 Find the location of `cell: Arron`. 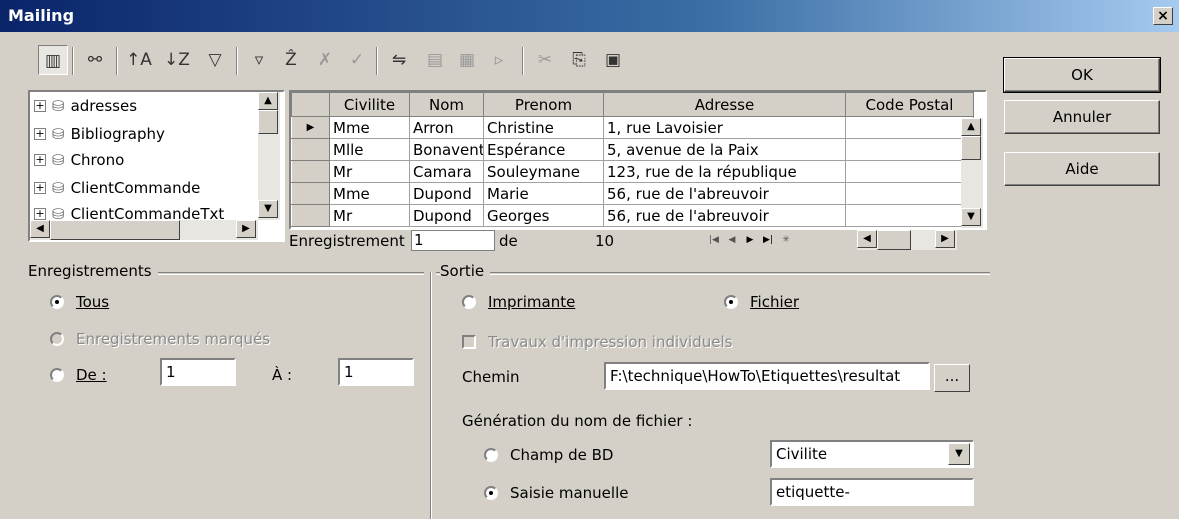

cell: Arron is located at coordinates (446, 127).